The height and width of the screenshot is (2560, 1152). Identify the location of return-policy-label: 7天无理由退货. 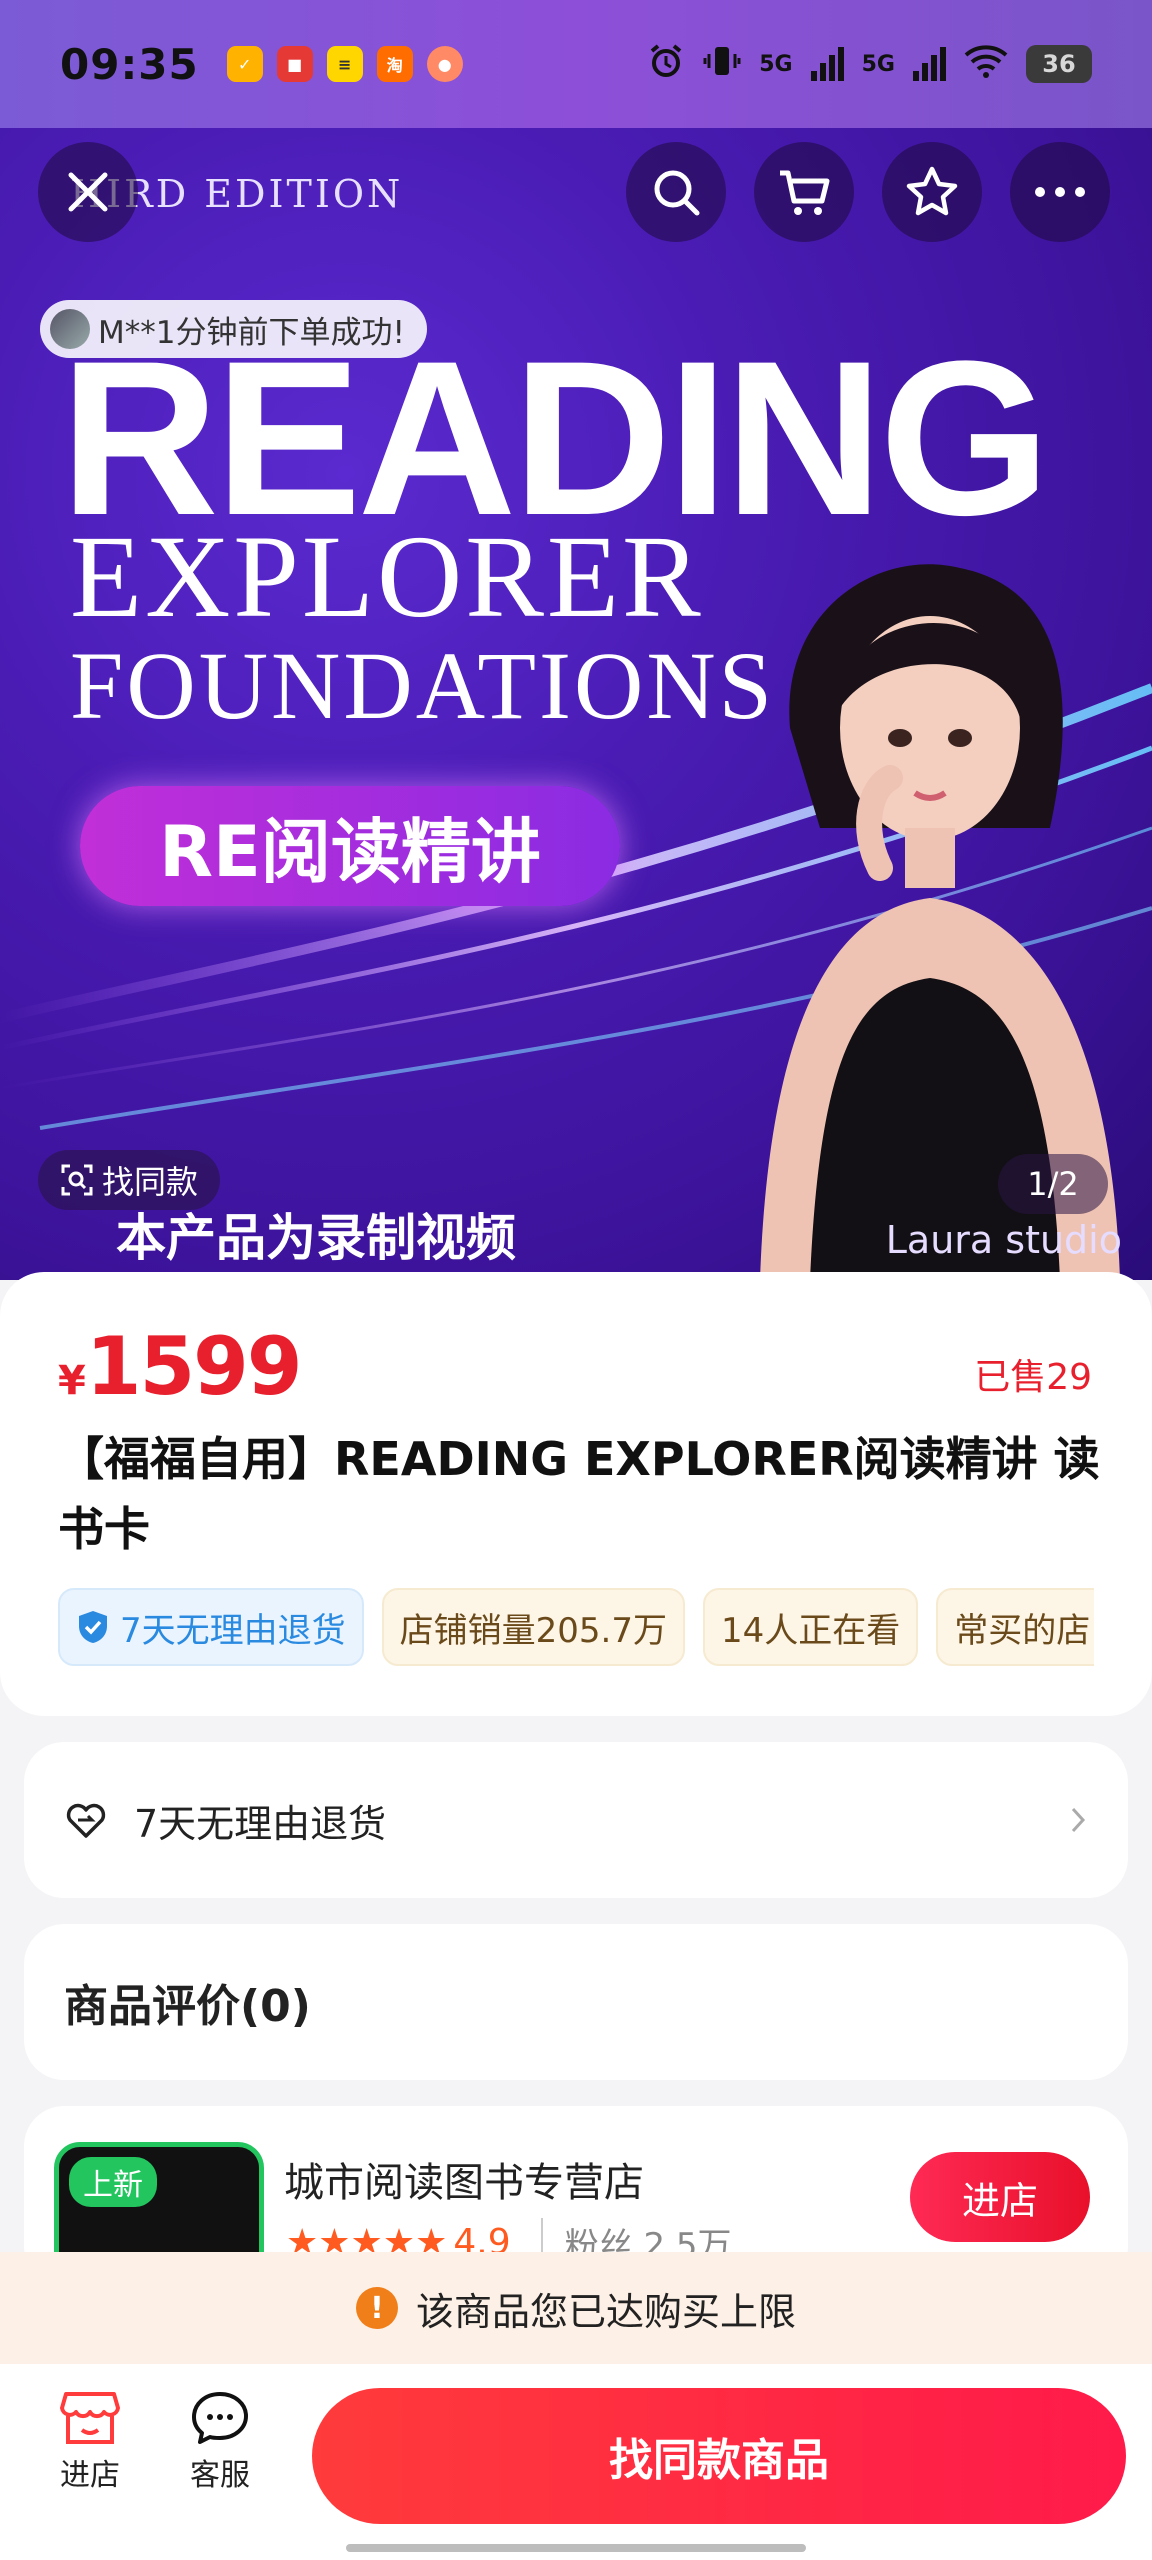
(260, 1823).